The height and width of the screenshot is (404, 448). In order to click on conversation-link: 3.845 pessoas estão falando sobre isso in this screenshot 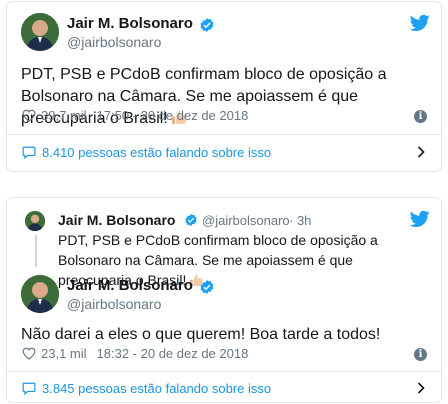, I will do `click(146, 388)`.